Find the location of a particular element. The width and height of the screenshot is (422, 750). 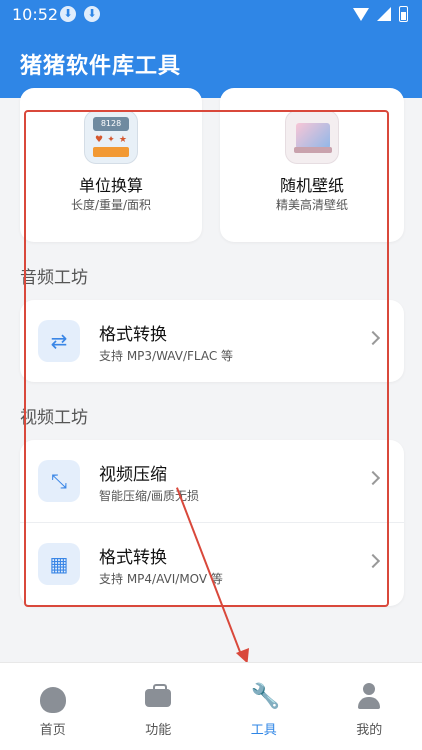

status-time: 10:52 is located at coordinates (35, 14).